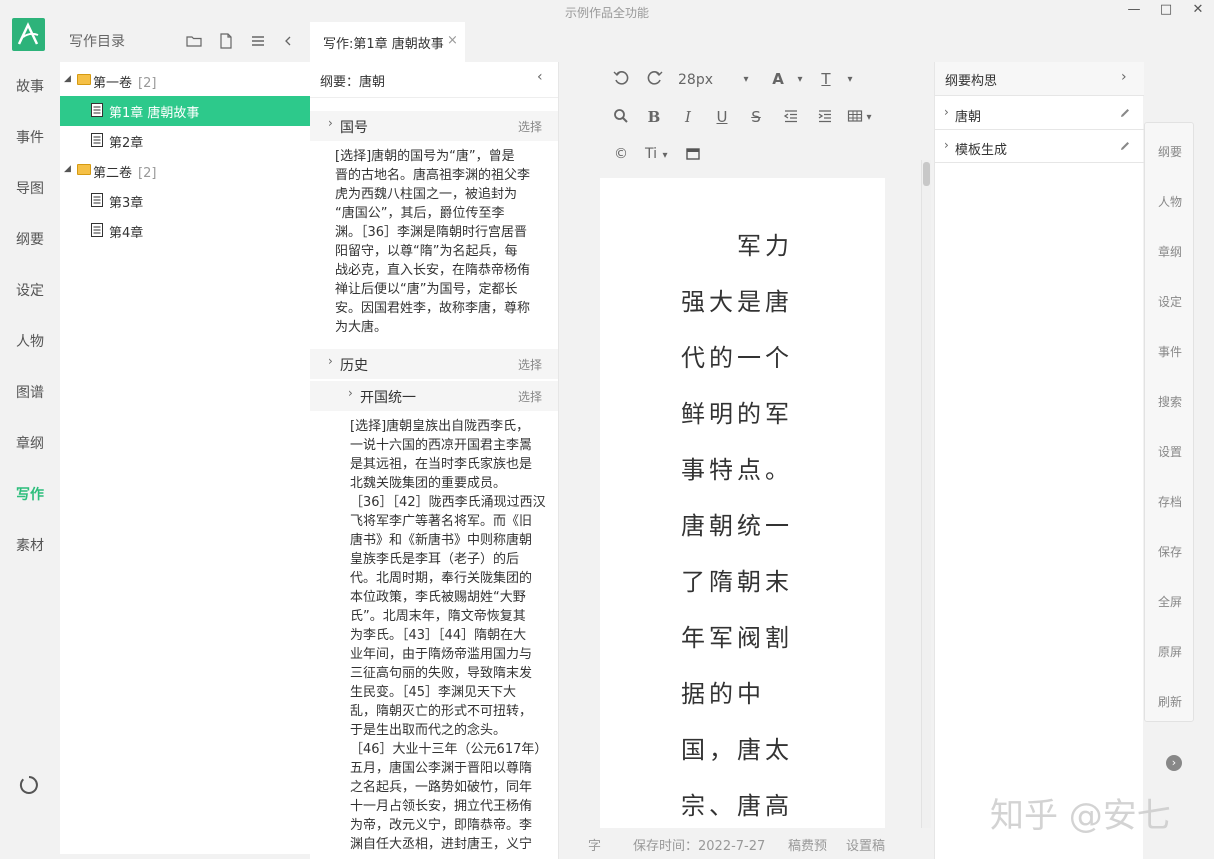  What do you see at coordinates (926, 494) in the screenshot?
I see `editor-scrollbar` at bounding box center [926, 494].